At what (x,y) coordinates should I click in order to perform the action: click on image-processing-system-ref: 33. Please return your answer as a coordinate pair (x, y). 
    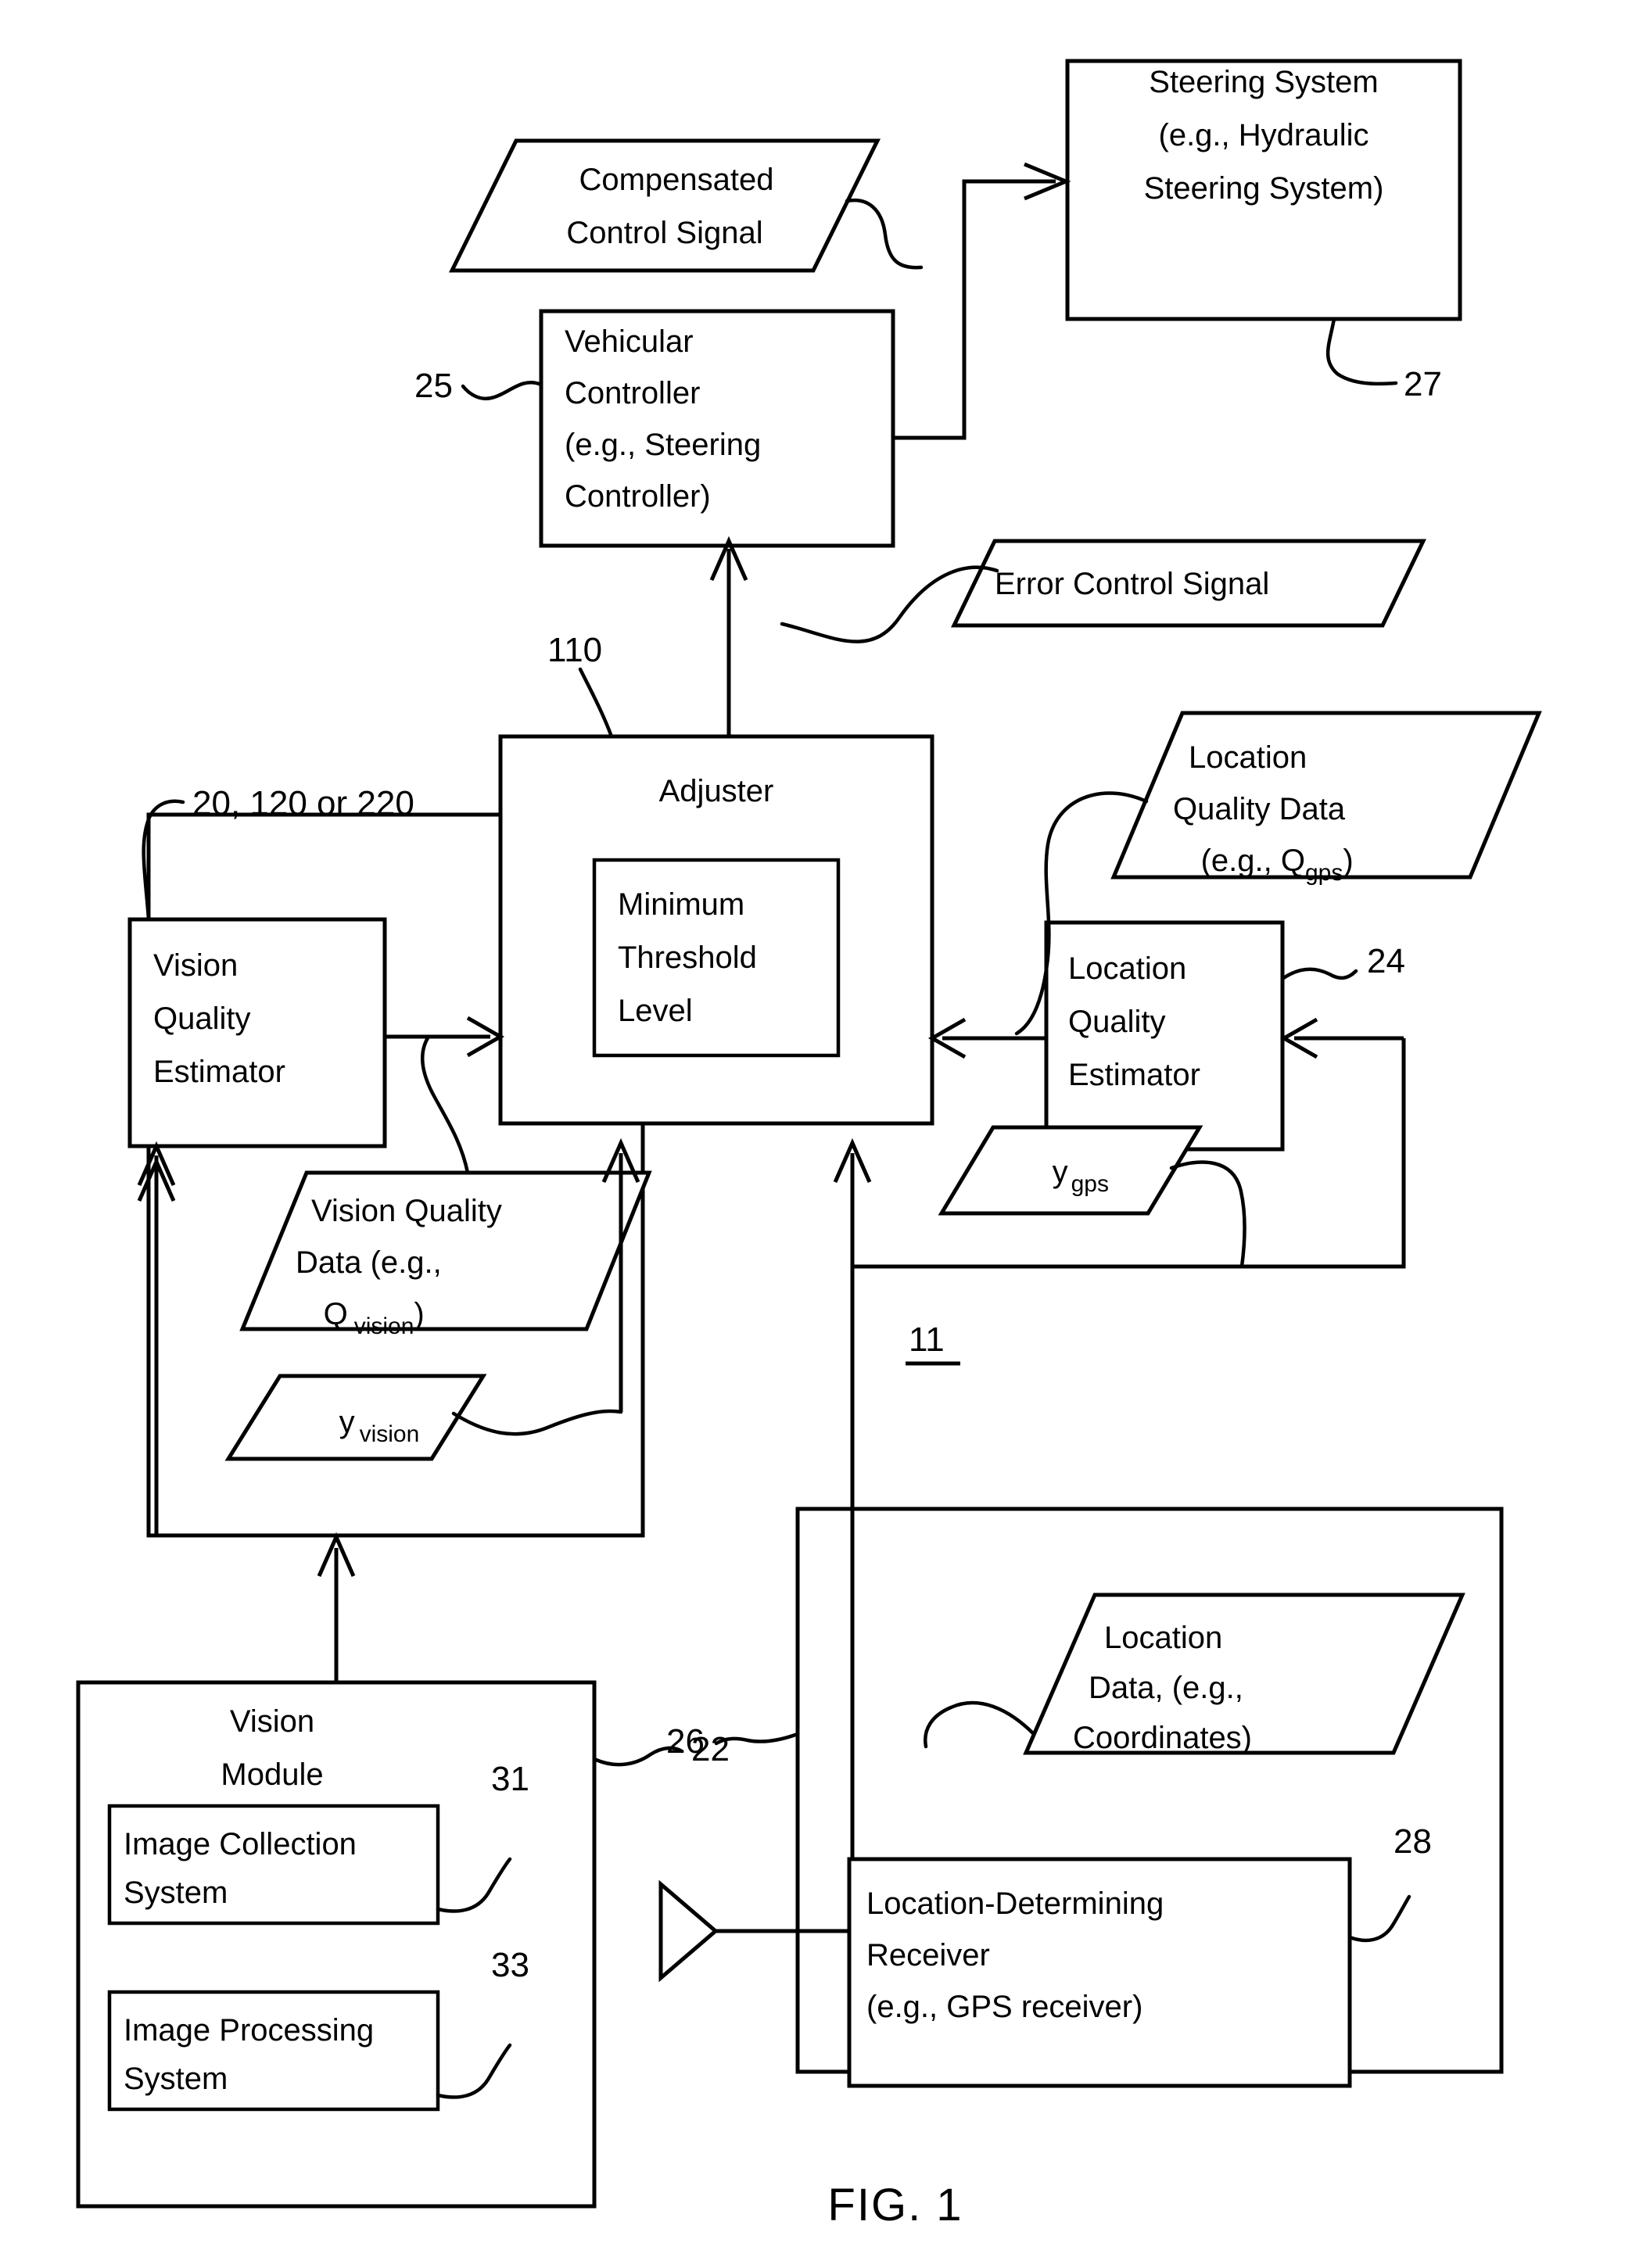
    Looking at the image, I should click on (510, 1965).